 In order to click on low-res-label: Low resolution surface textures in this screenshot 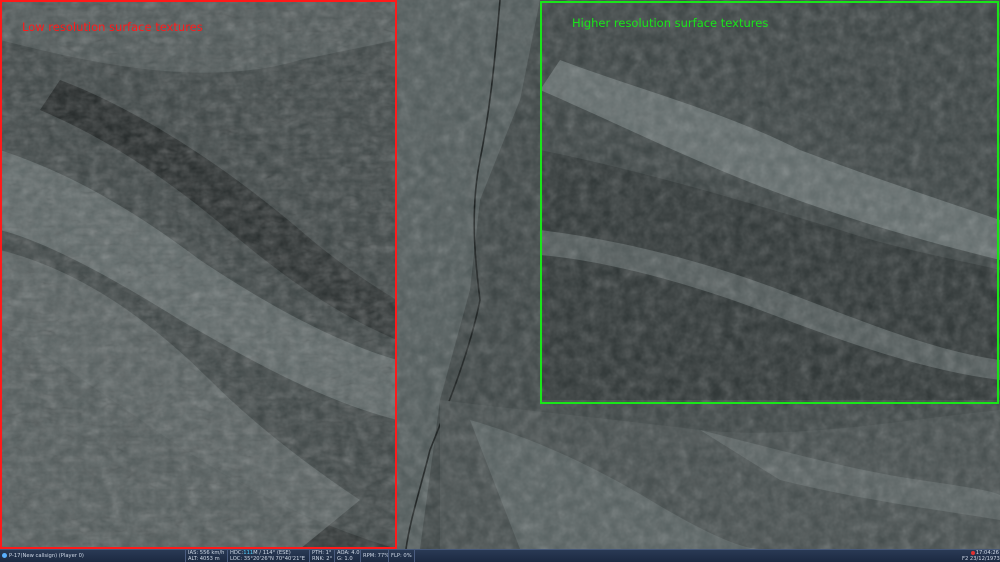, I will do `click(112, 27)`.